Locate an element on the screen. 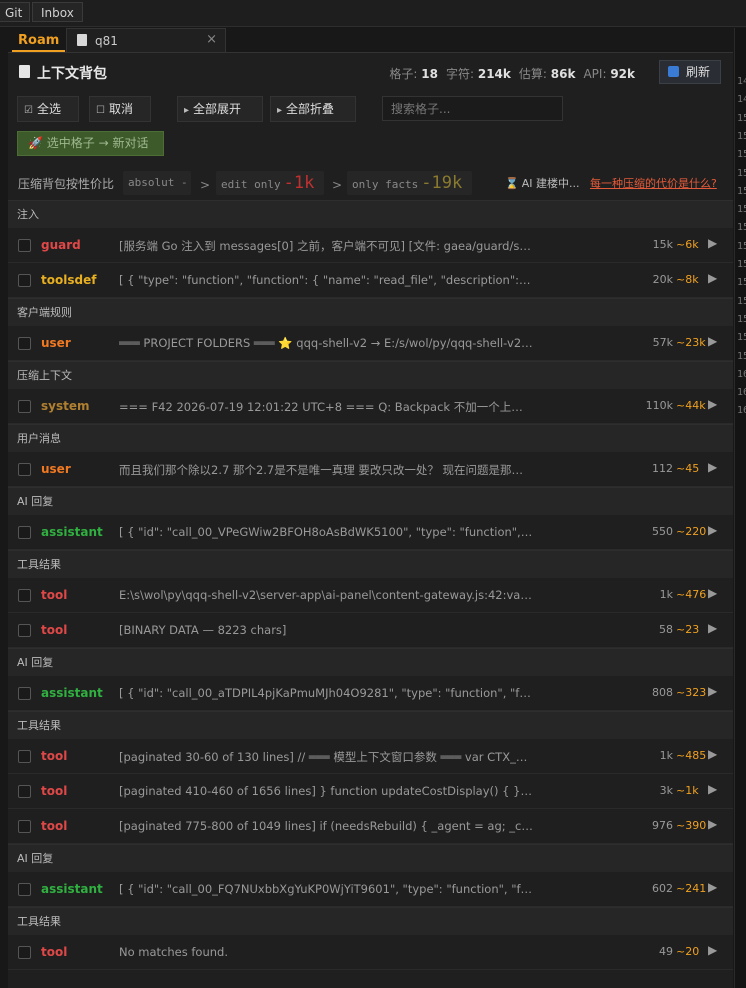  tab-bar: Roam q81 × is located at coordinates (370, 40).